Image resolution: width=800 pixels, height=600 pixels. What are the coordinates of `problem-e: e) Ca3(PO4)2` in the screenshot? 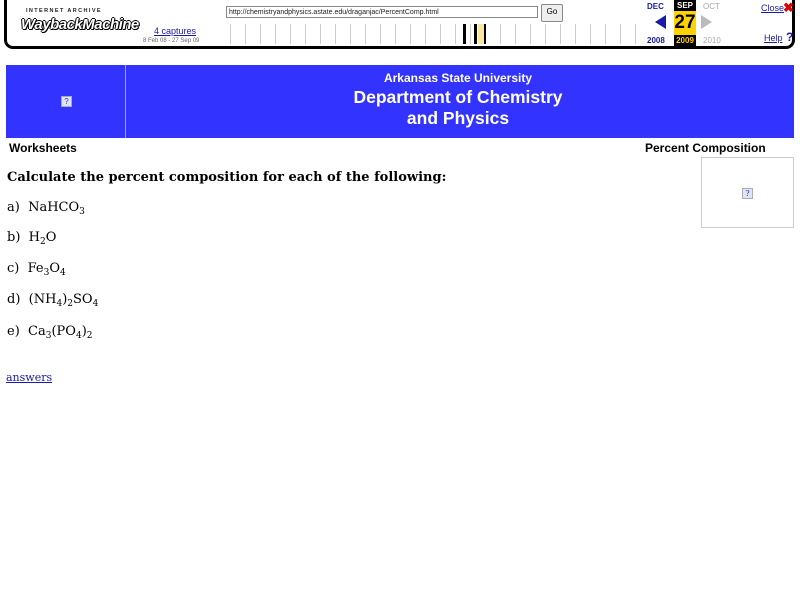 It's located at (50, 332).